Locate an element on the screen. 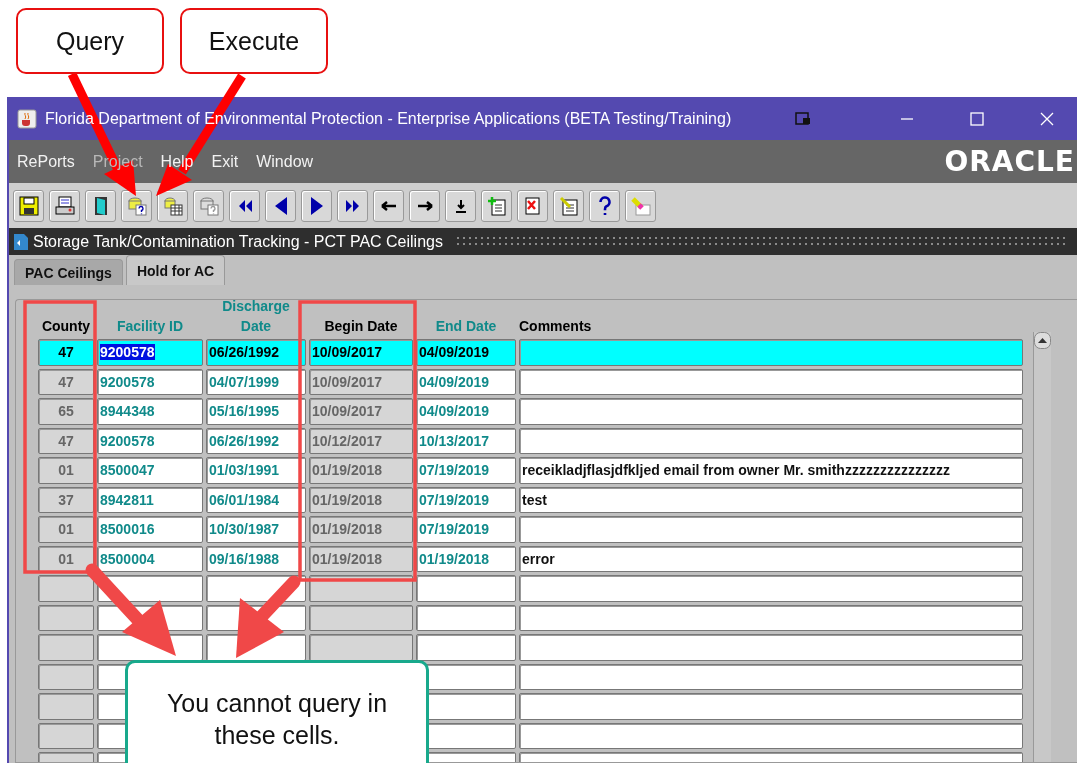 This screenshot has width=1077, height=763. menu-item: RePorts is located at coordinates (46, 161).